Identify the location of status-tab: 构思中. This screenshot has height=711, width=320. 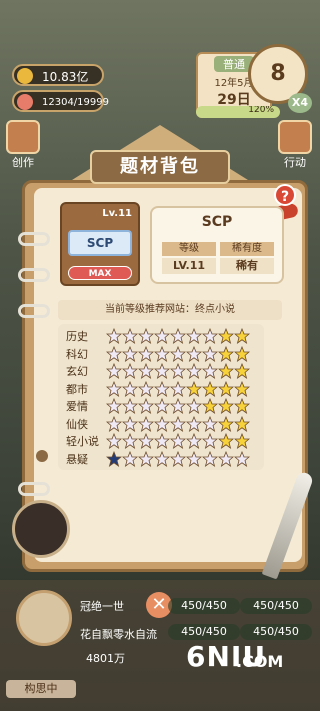
(41, 689).